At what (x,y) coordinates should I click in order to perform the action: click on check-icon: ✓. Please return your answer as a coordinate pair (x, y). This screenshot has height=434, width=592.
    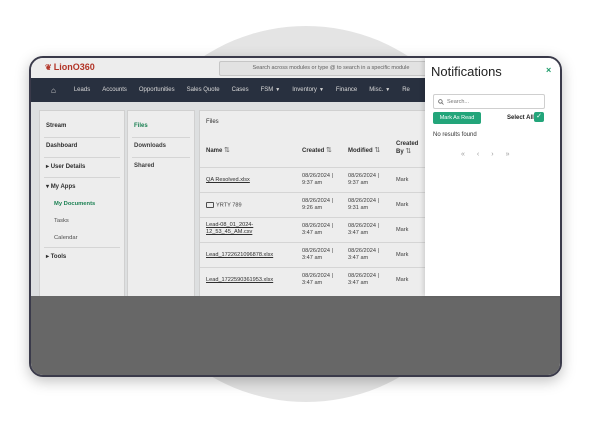
    Looking at the image, I should click on (539, 116).